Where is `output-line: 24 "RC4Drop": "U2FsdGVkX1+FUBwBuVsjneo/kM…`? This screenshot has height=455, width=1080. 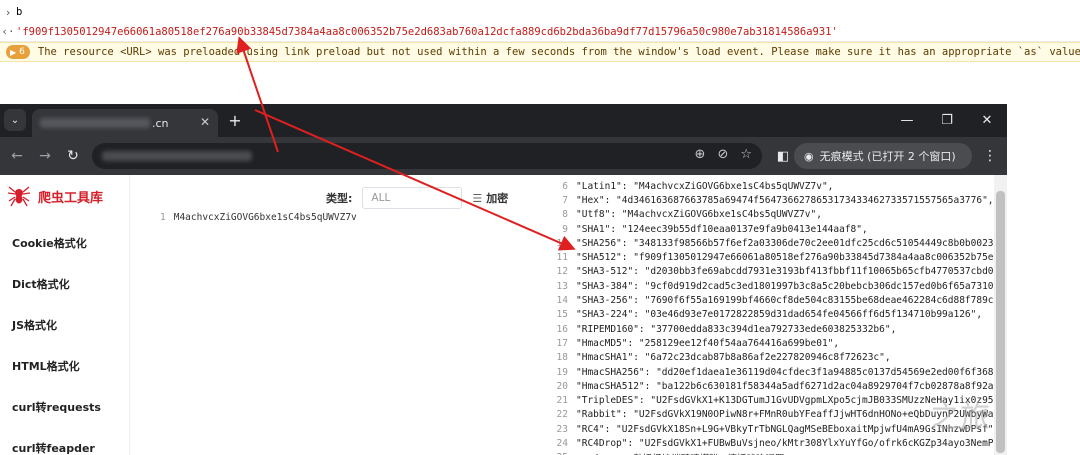
output-line: 24 "RC4Drop": "U2FsdGVkX1+FUBwBuVsjneo/kM… is located at coordinates (771, 443).